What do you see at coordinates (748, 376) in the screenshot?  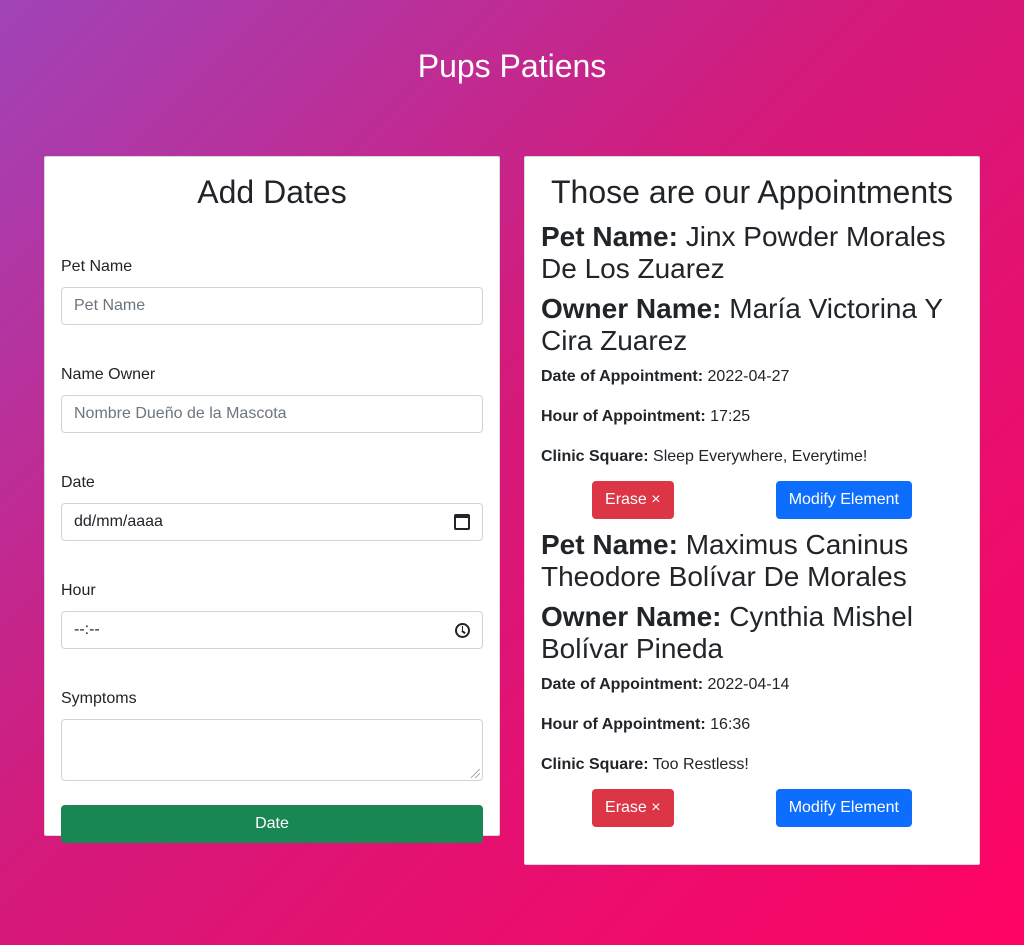 I see `date-value: 2022-04-27` at bounding box center [748, 376].